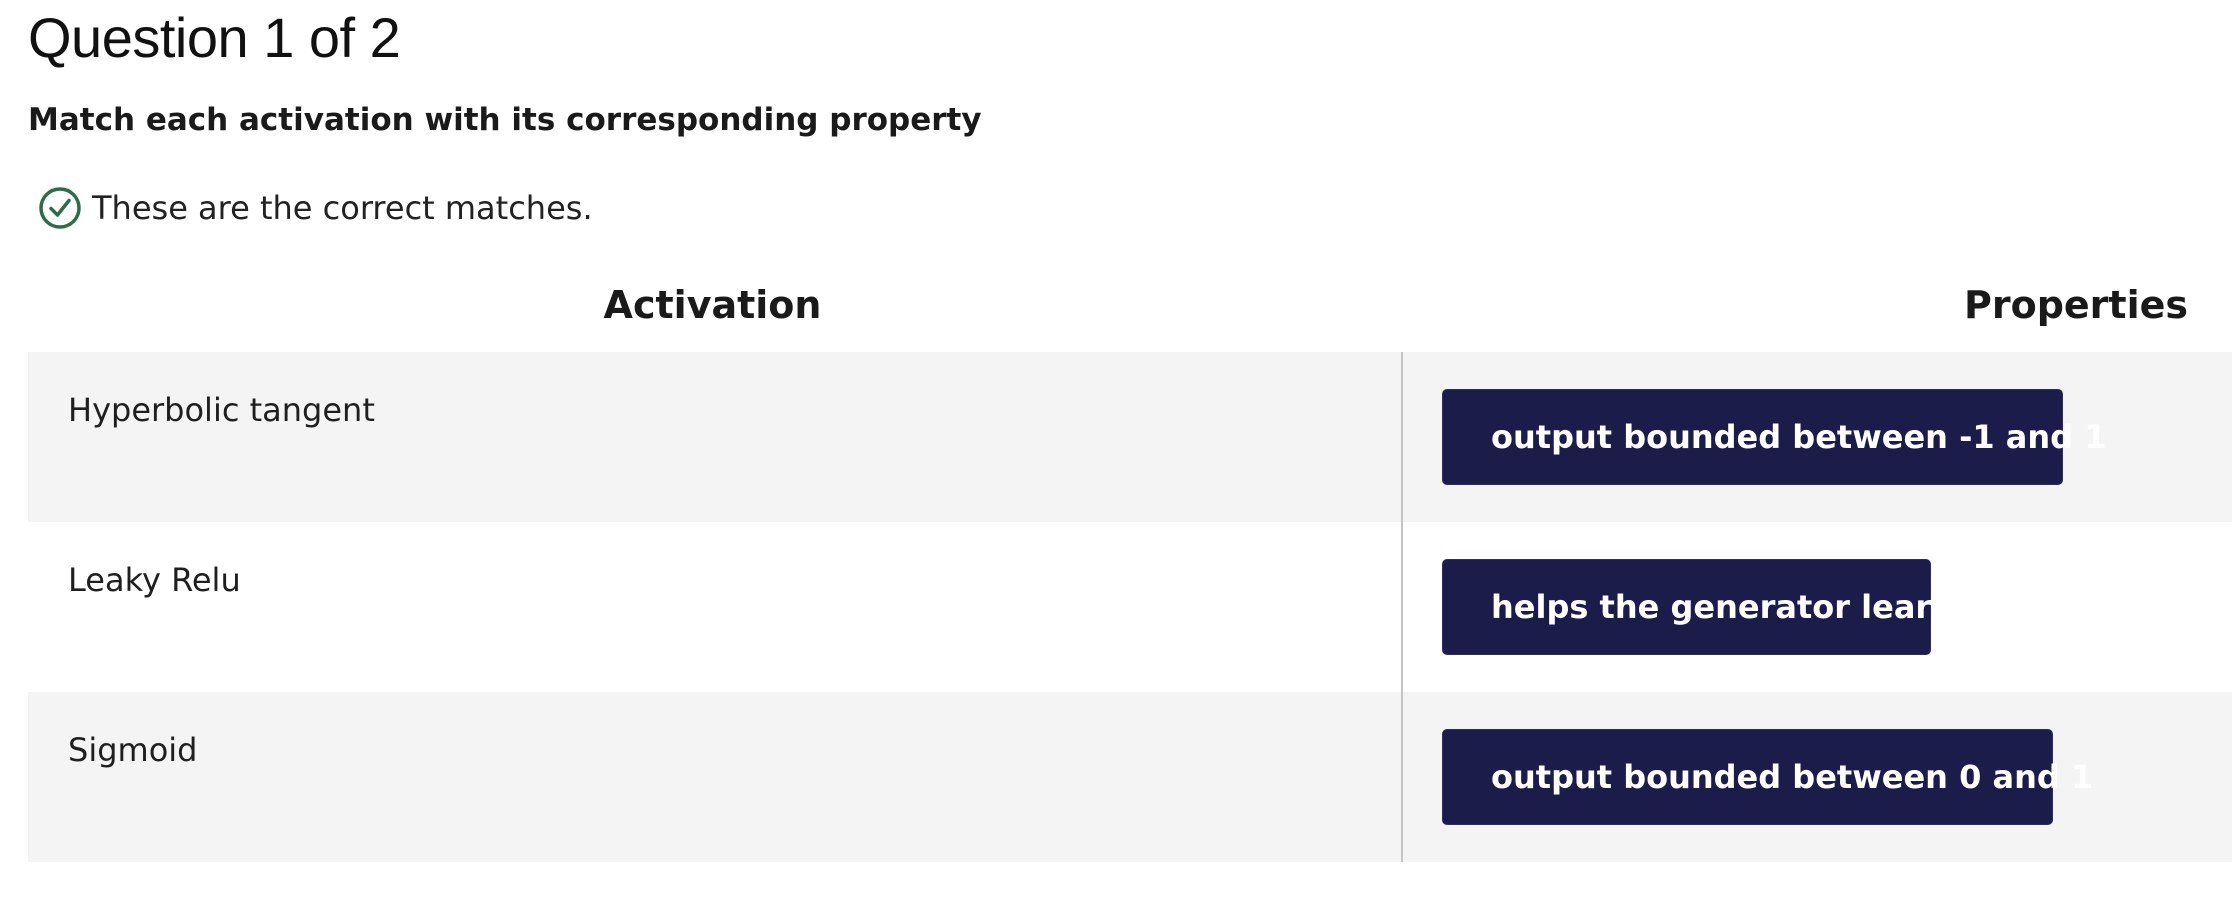  I want to click on activation-label: Sigmoid, so click(133, 750).